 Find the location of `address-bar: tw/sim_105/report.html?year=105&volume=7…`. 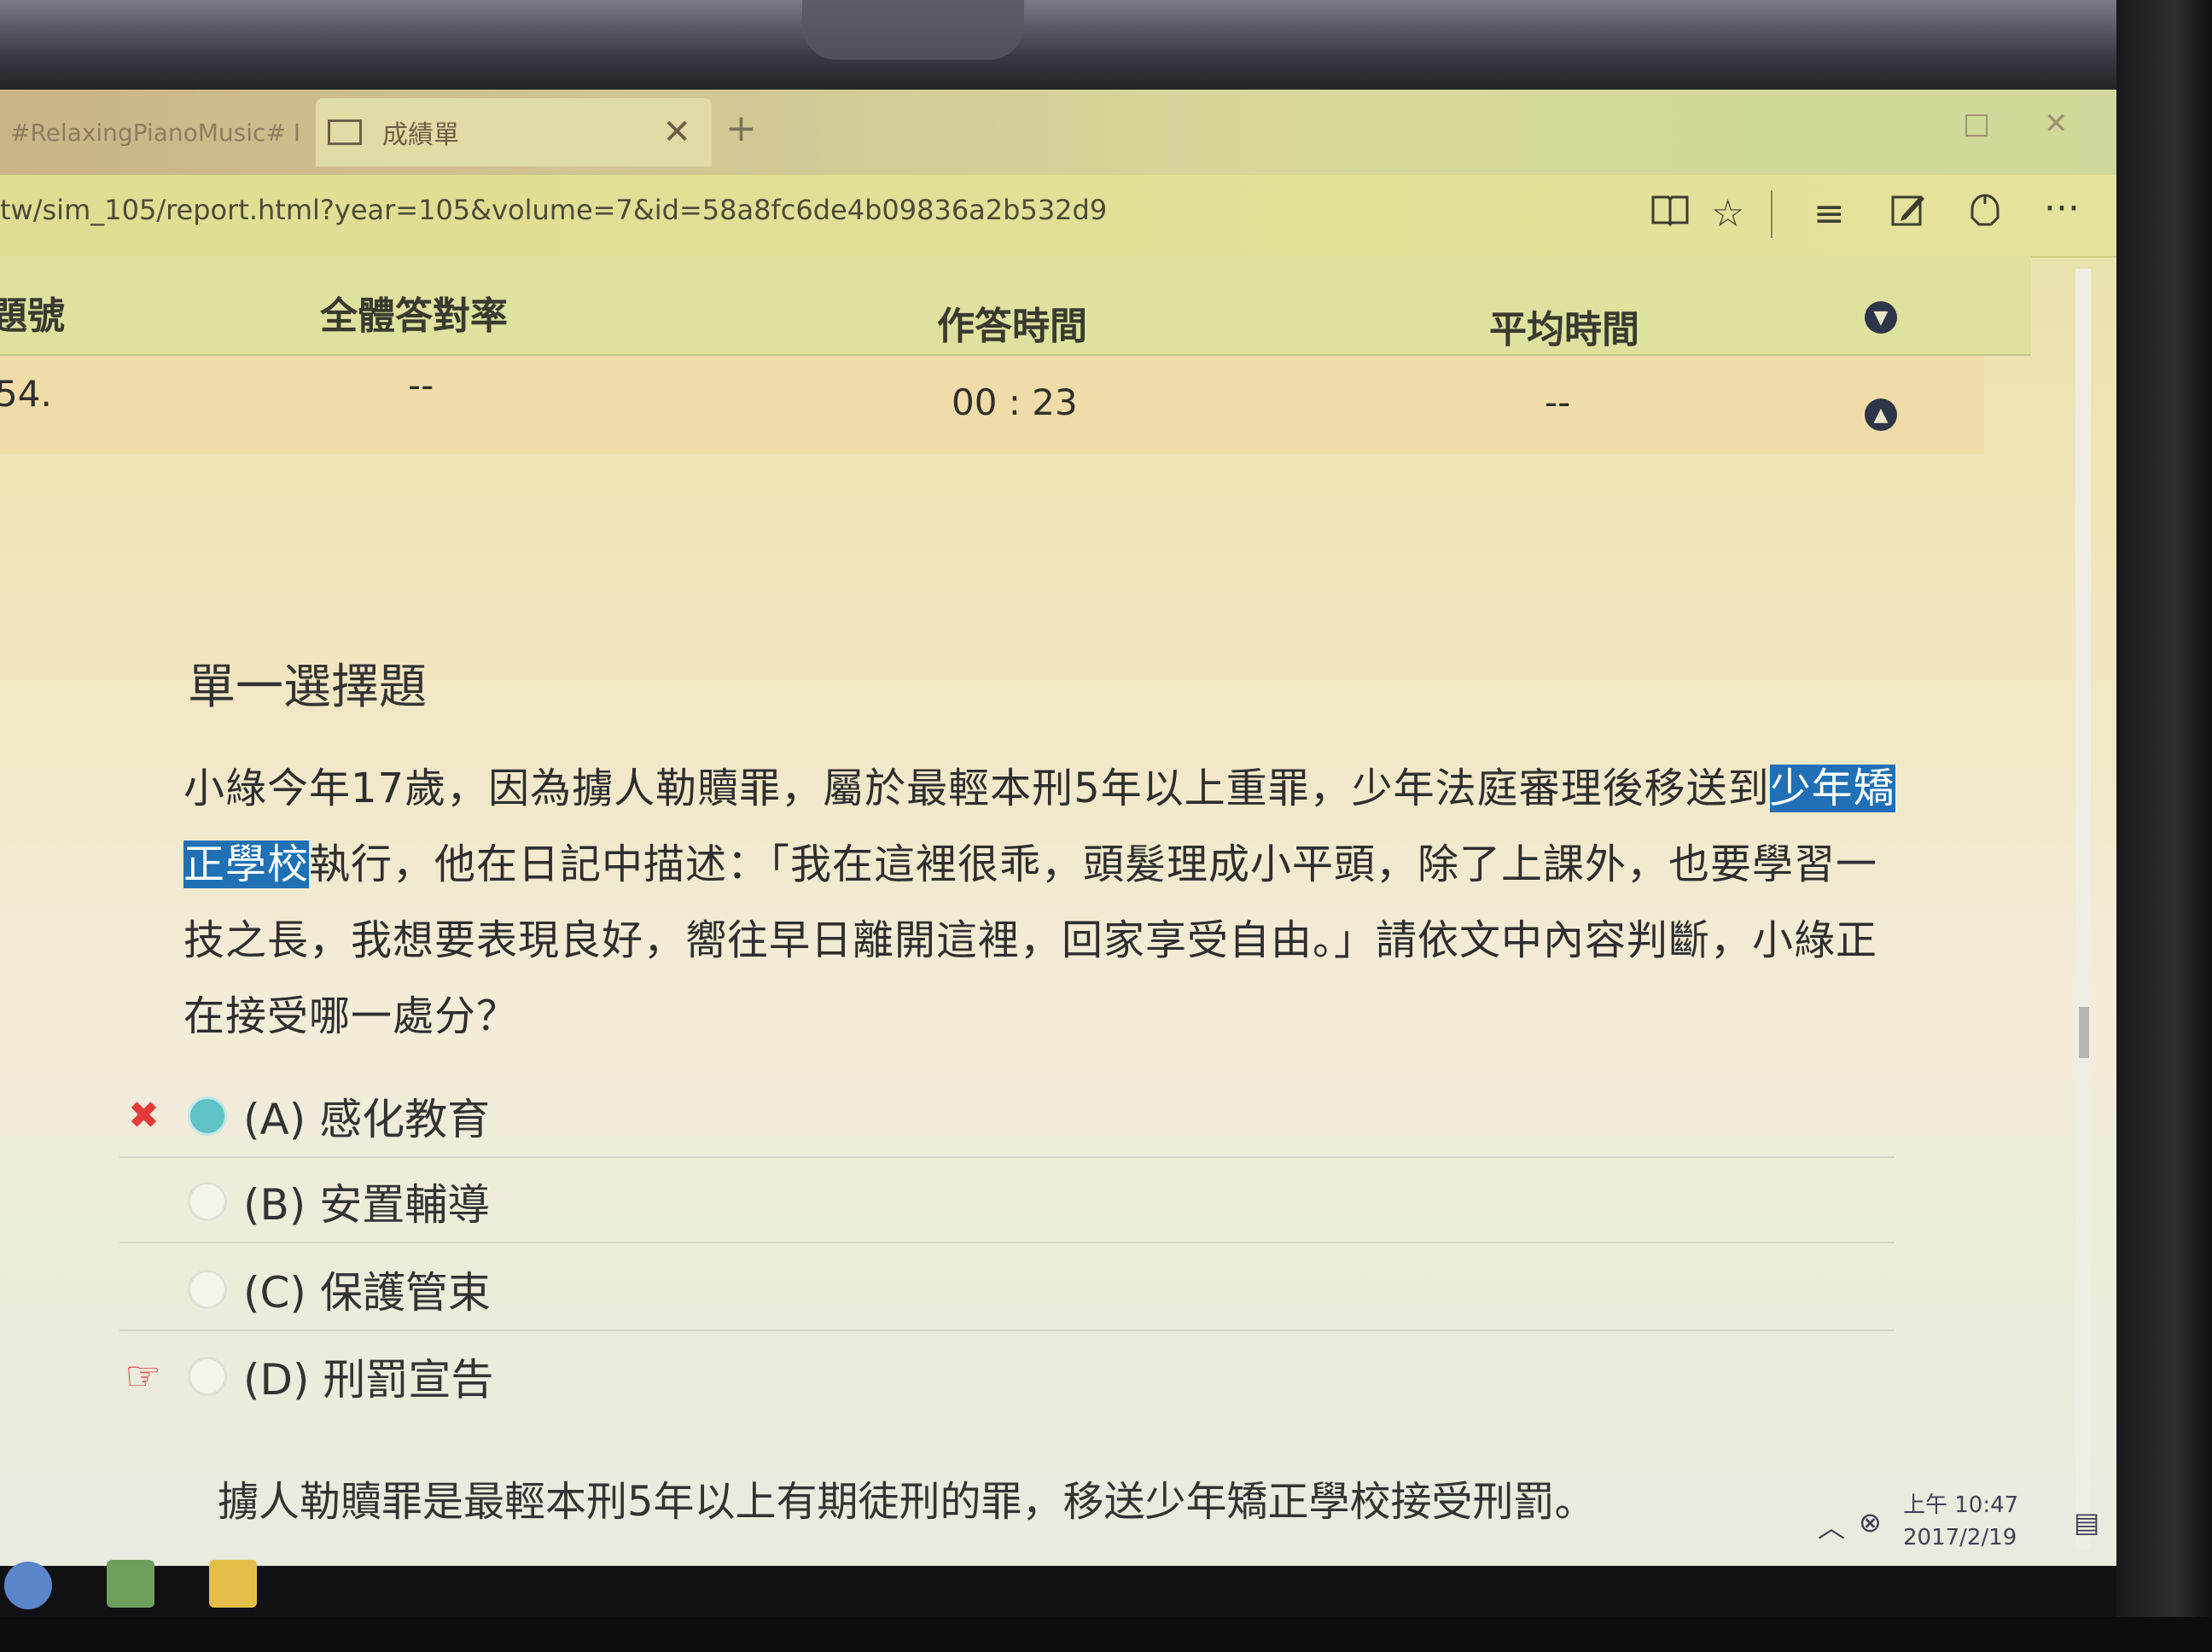

address-bar: tw/sim_105/report.html?year=105&volume=7… is located at coordinates (1058, 216).